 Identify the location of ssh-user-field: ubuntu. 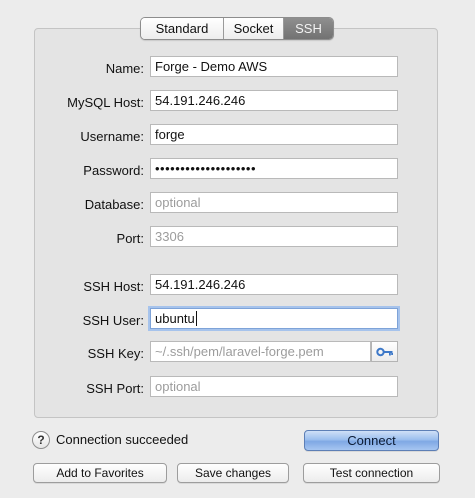
(274, 318).